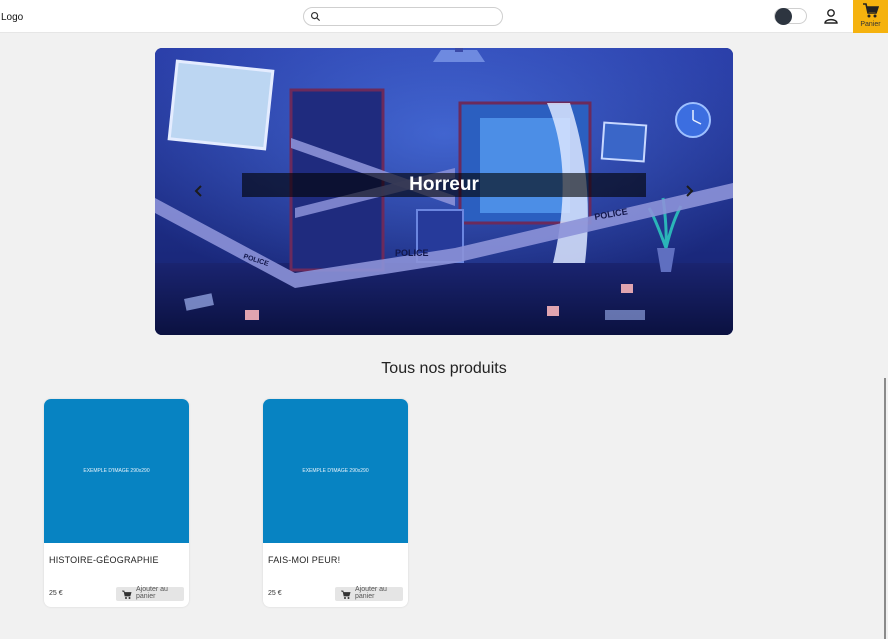 This screenshot has height=639, width=888. I want to click on search-bar, so click(403, 16).